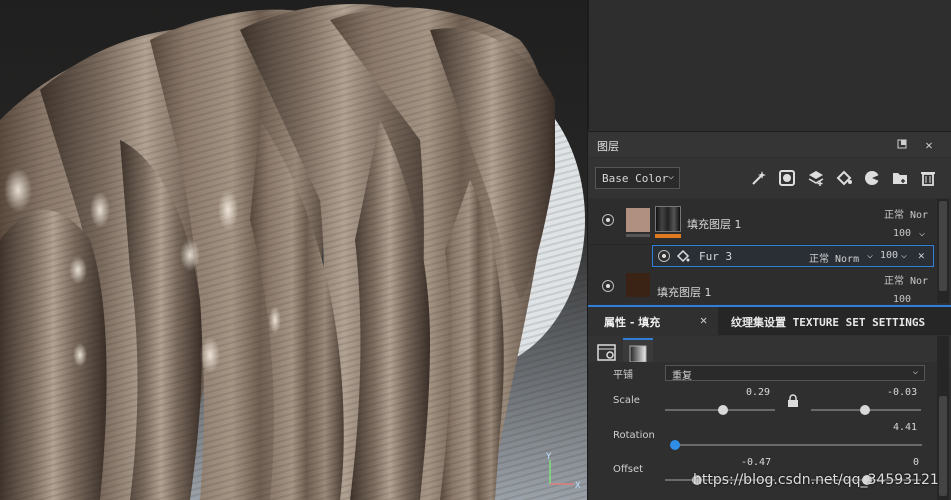 This screenshot has height=500, width=951. What do you see at coordinates (632, 322) in the screenshot?
I see `tab-properties-label: 属性 - 填充` at bounding box center [632, 322].